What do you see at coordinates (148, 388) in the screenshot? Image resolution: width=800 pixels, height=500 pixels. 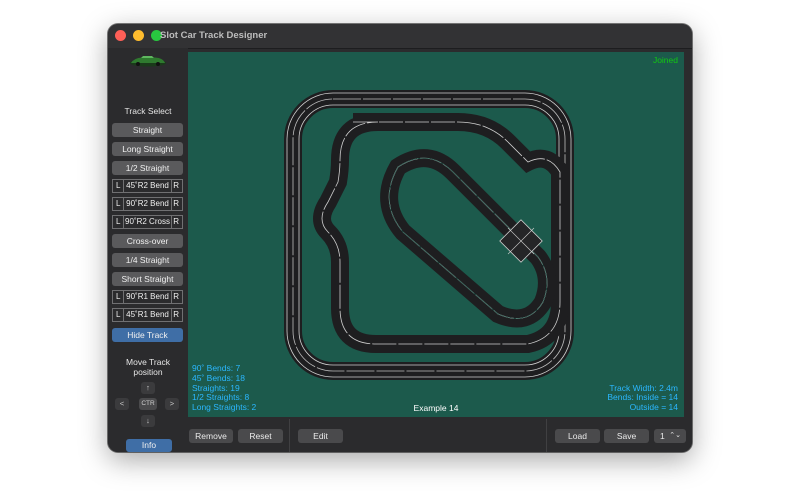 I see `move-up-button: ↑` at bounding box center [148, 388].